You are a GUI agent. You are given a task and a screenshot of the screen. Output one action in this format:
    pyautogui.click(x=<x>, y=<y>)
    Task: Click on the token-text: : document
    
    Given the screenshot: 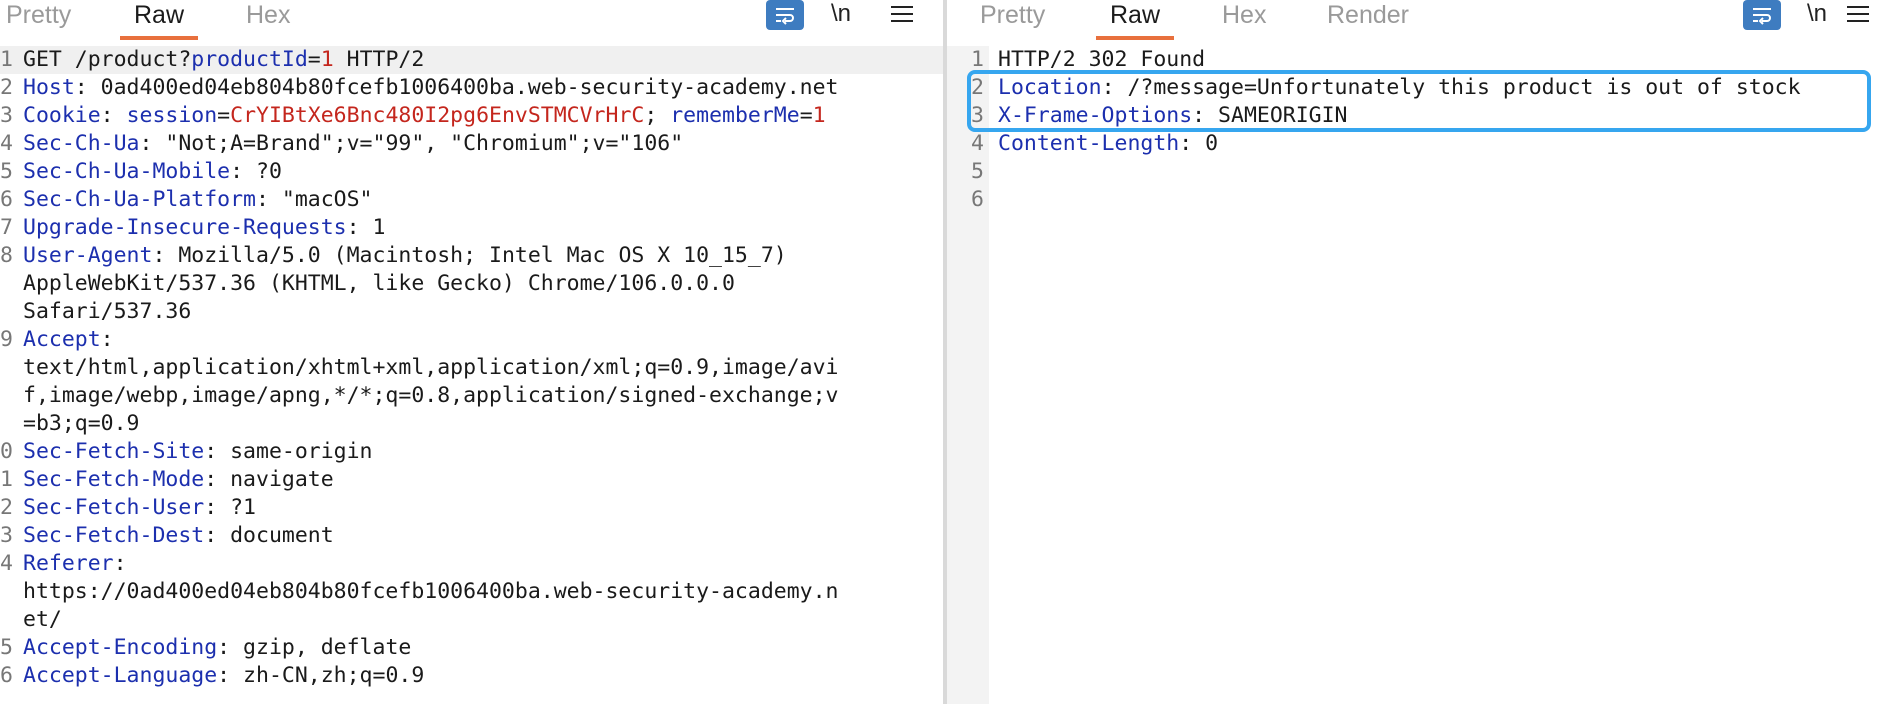 What is the action you would take?
    pyautogui.click(x=269, y=535)
    